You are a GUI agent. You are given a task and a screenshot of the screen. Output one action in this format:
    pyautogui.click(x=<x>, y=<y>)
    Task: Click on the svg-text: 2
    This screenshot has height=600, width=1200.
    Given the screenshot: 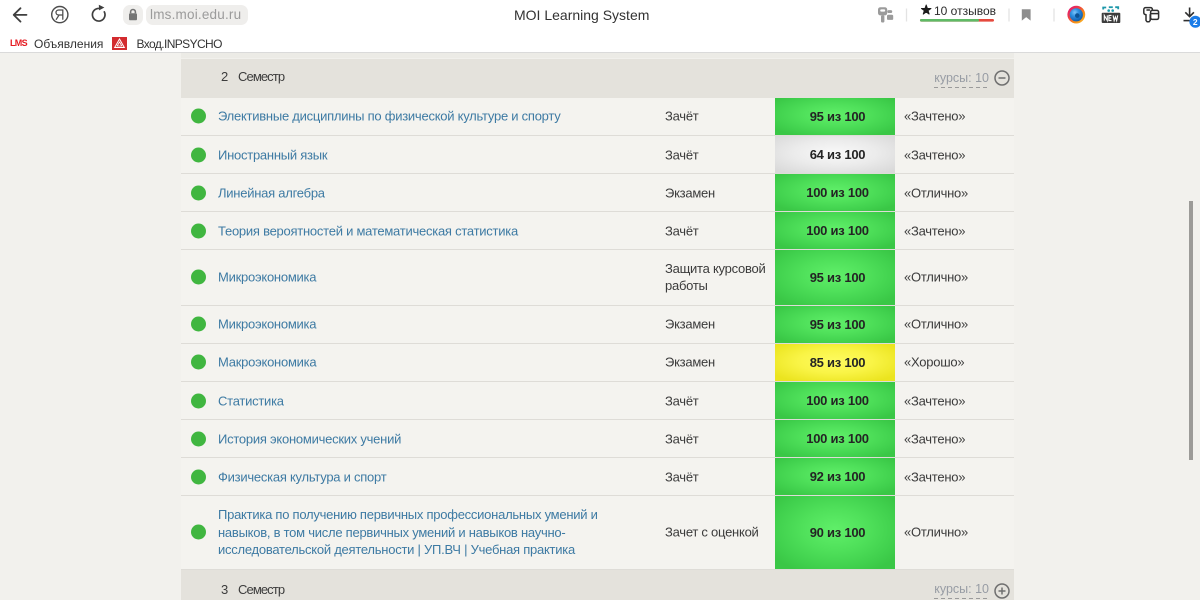 What is the action you would take?
    pyautogui.click(x=1195, y=22)
    